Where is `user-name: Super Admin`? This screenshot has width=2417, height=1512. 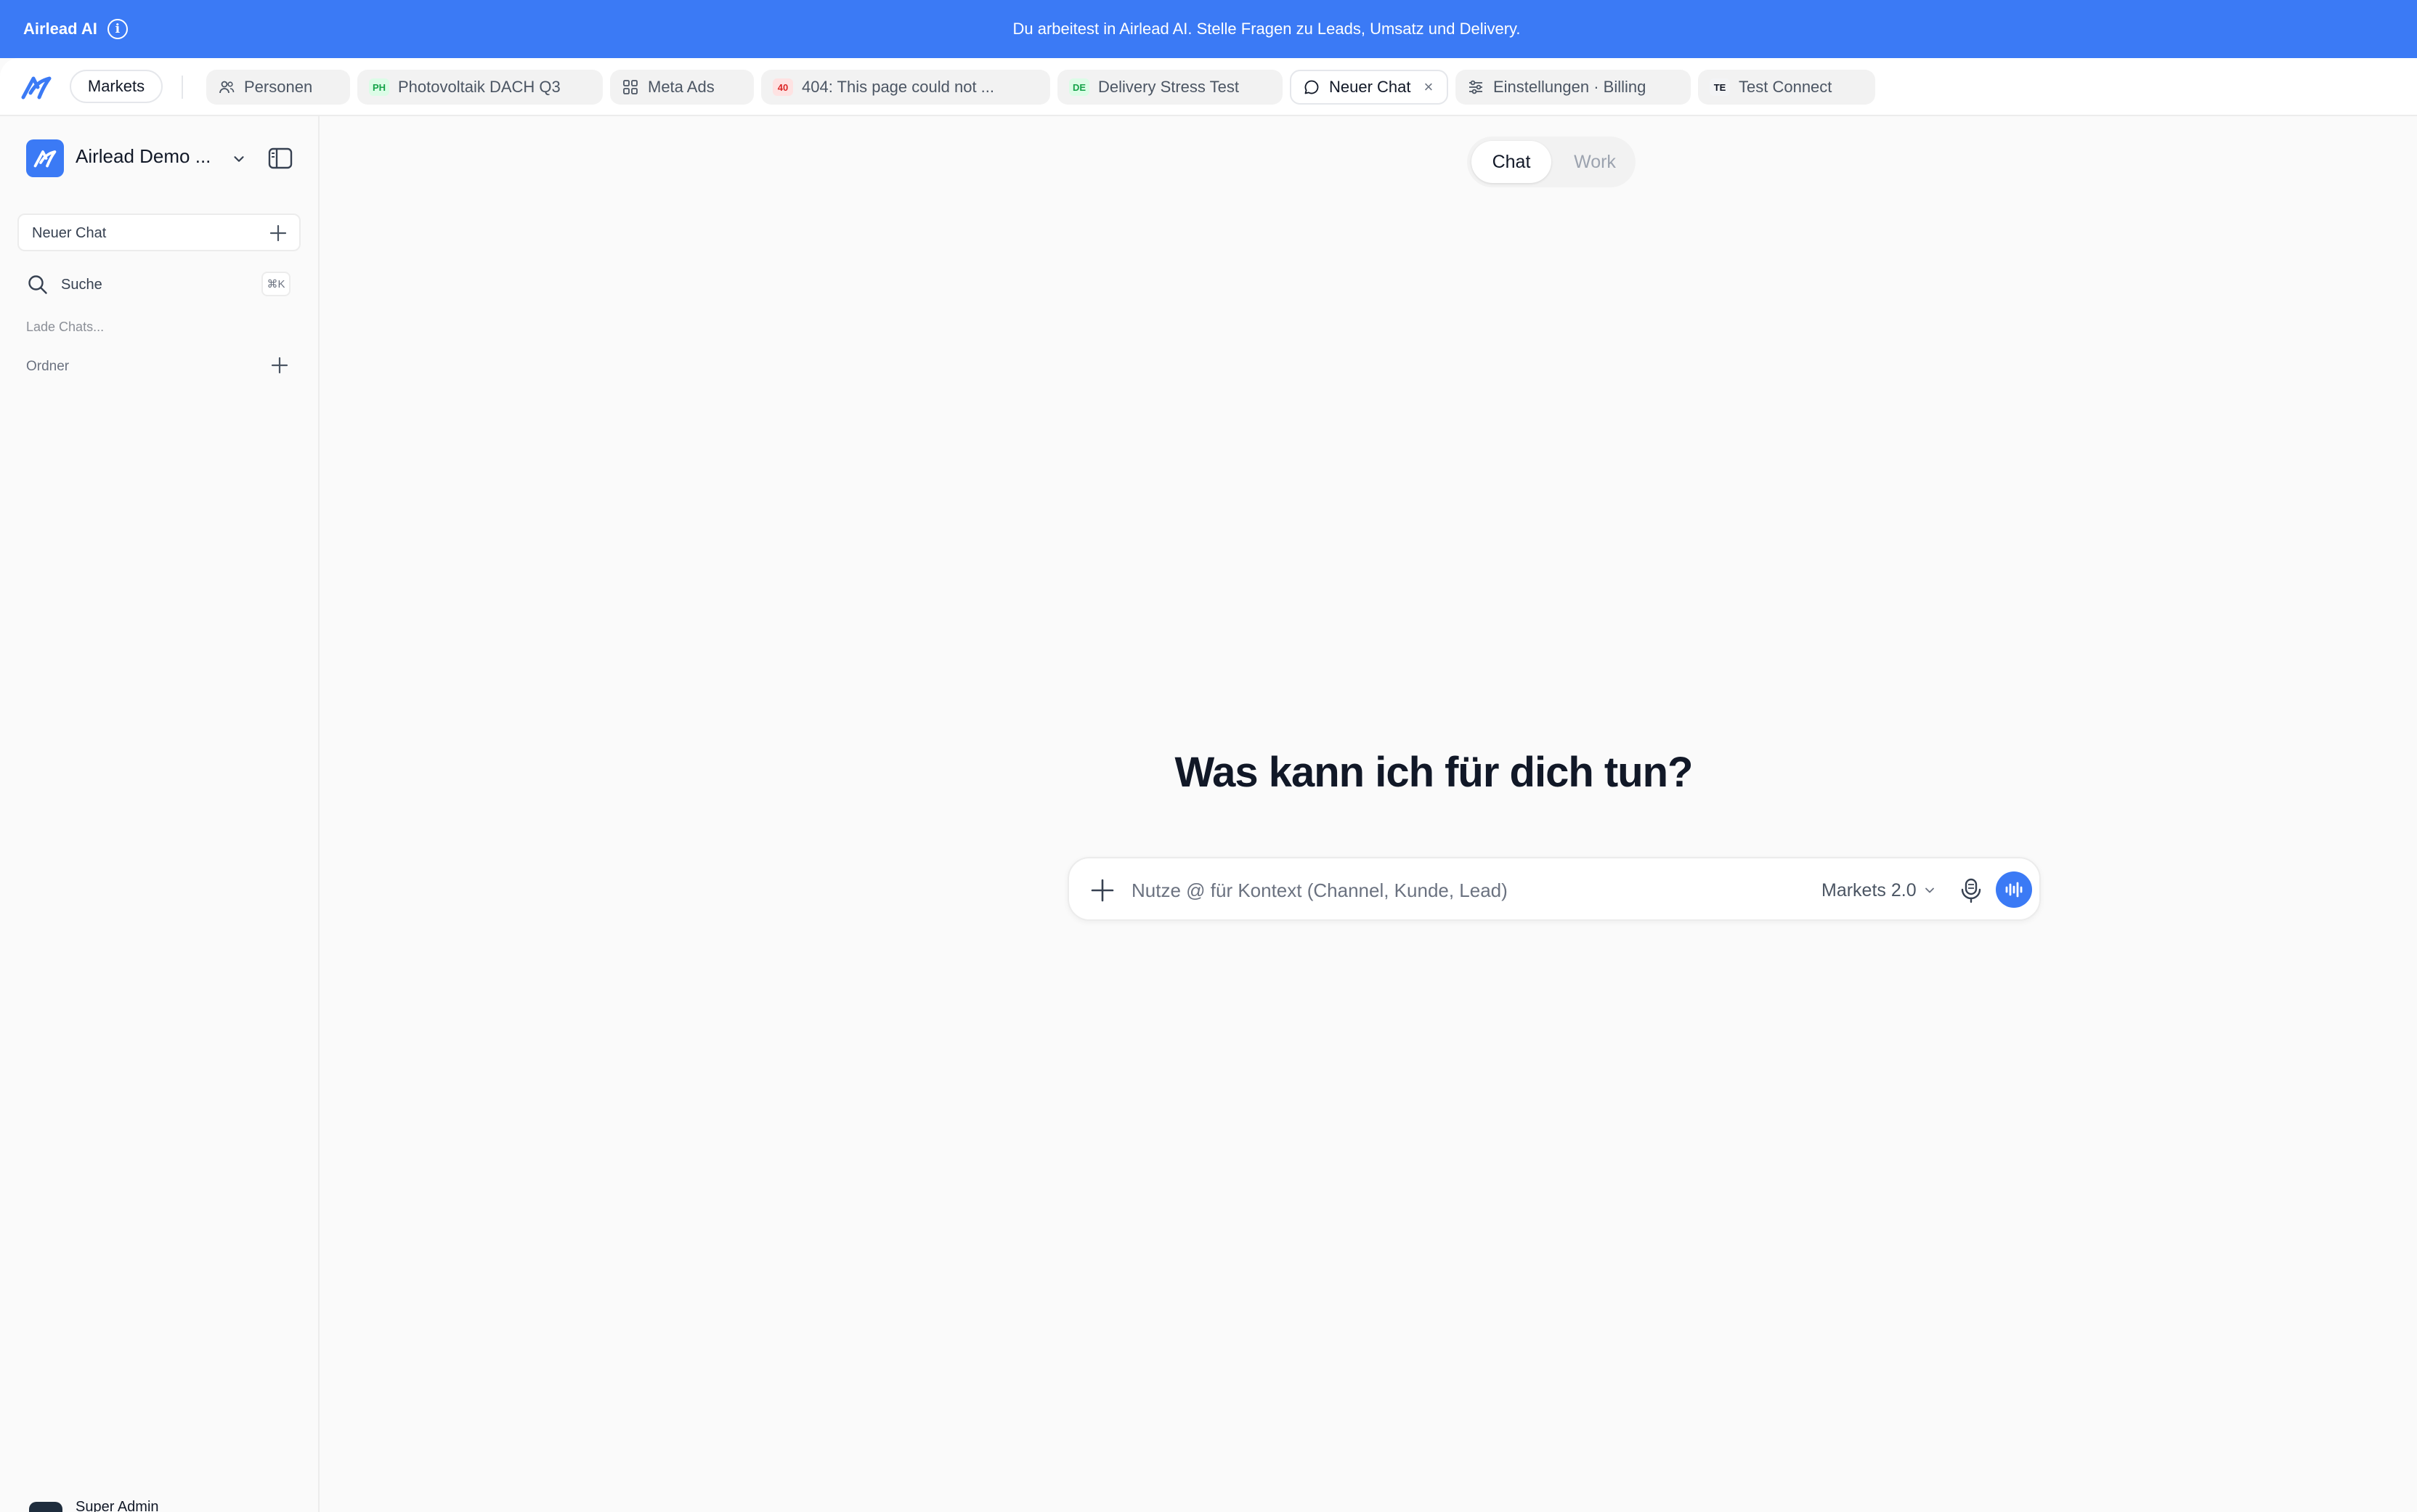 user-name: Super Admin is located at coordinates (117, 1505).